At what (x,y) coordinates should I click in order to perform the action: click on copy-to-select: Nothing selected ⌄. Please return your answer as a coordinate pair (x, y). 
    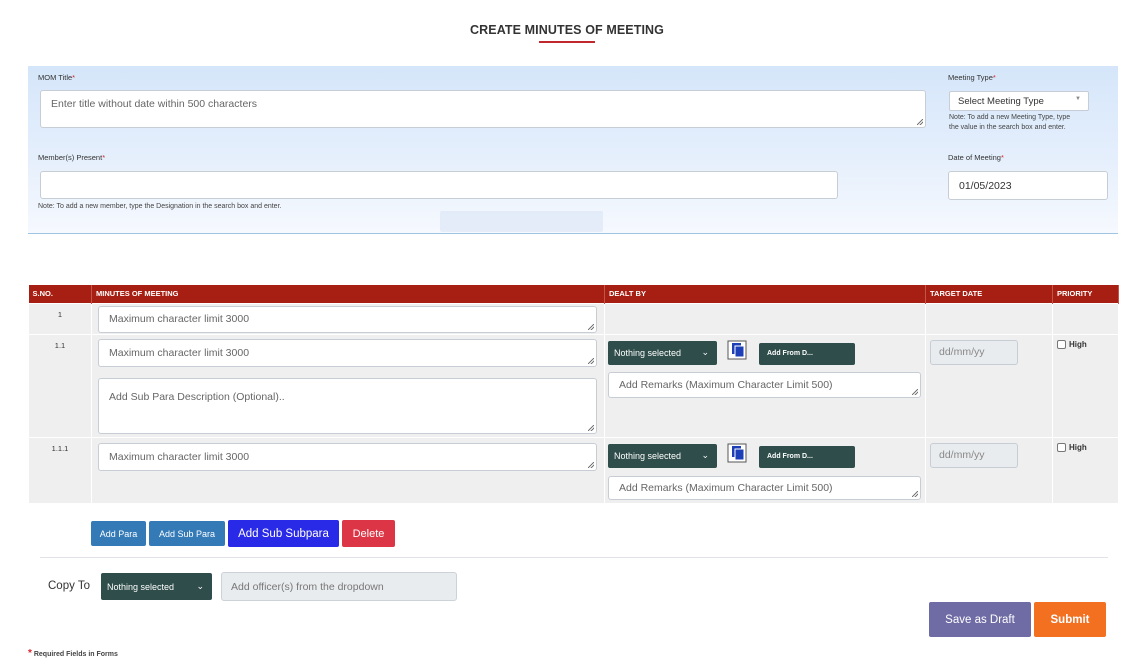
    Looking at the image, I should click on (156, 586).